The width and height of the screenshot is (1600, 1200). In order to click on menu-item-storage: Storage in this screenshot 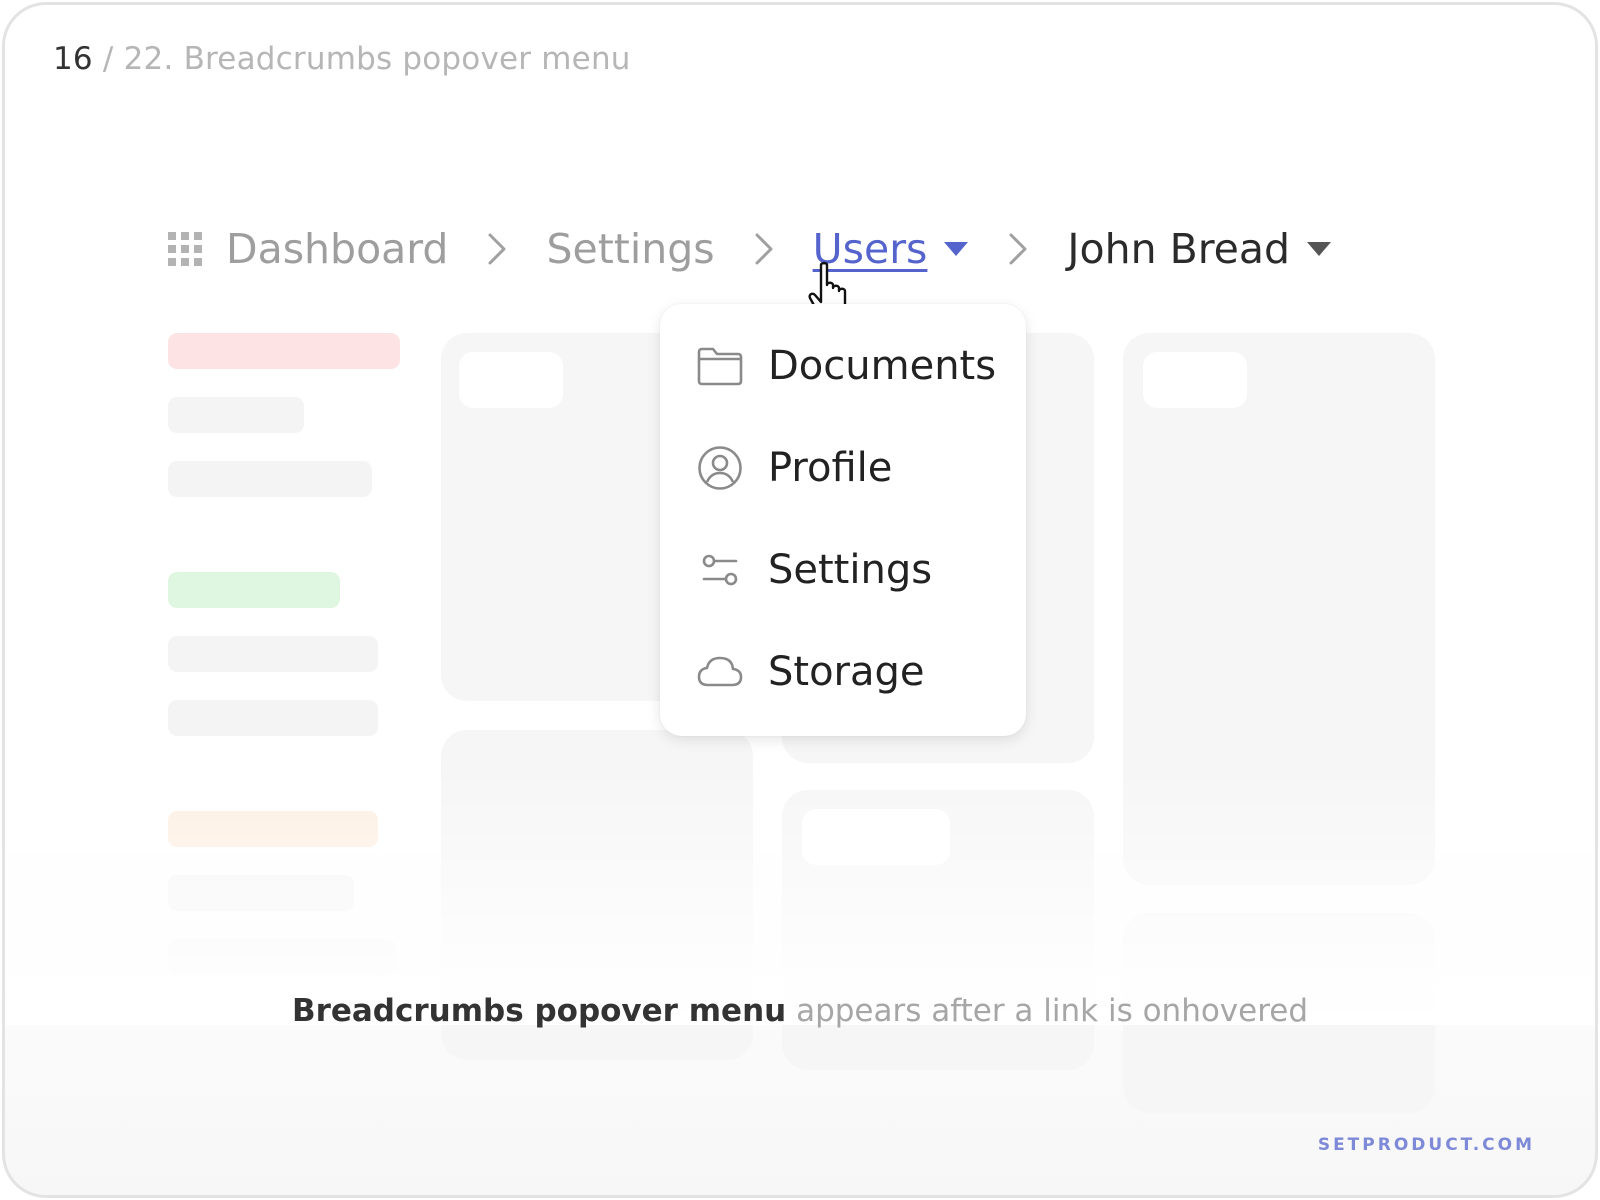, I will do `click(851, 672)`.